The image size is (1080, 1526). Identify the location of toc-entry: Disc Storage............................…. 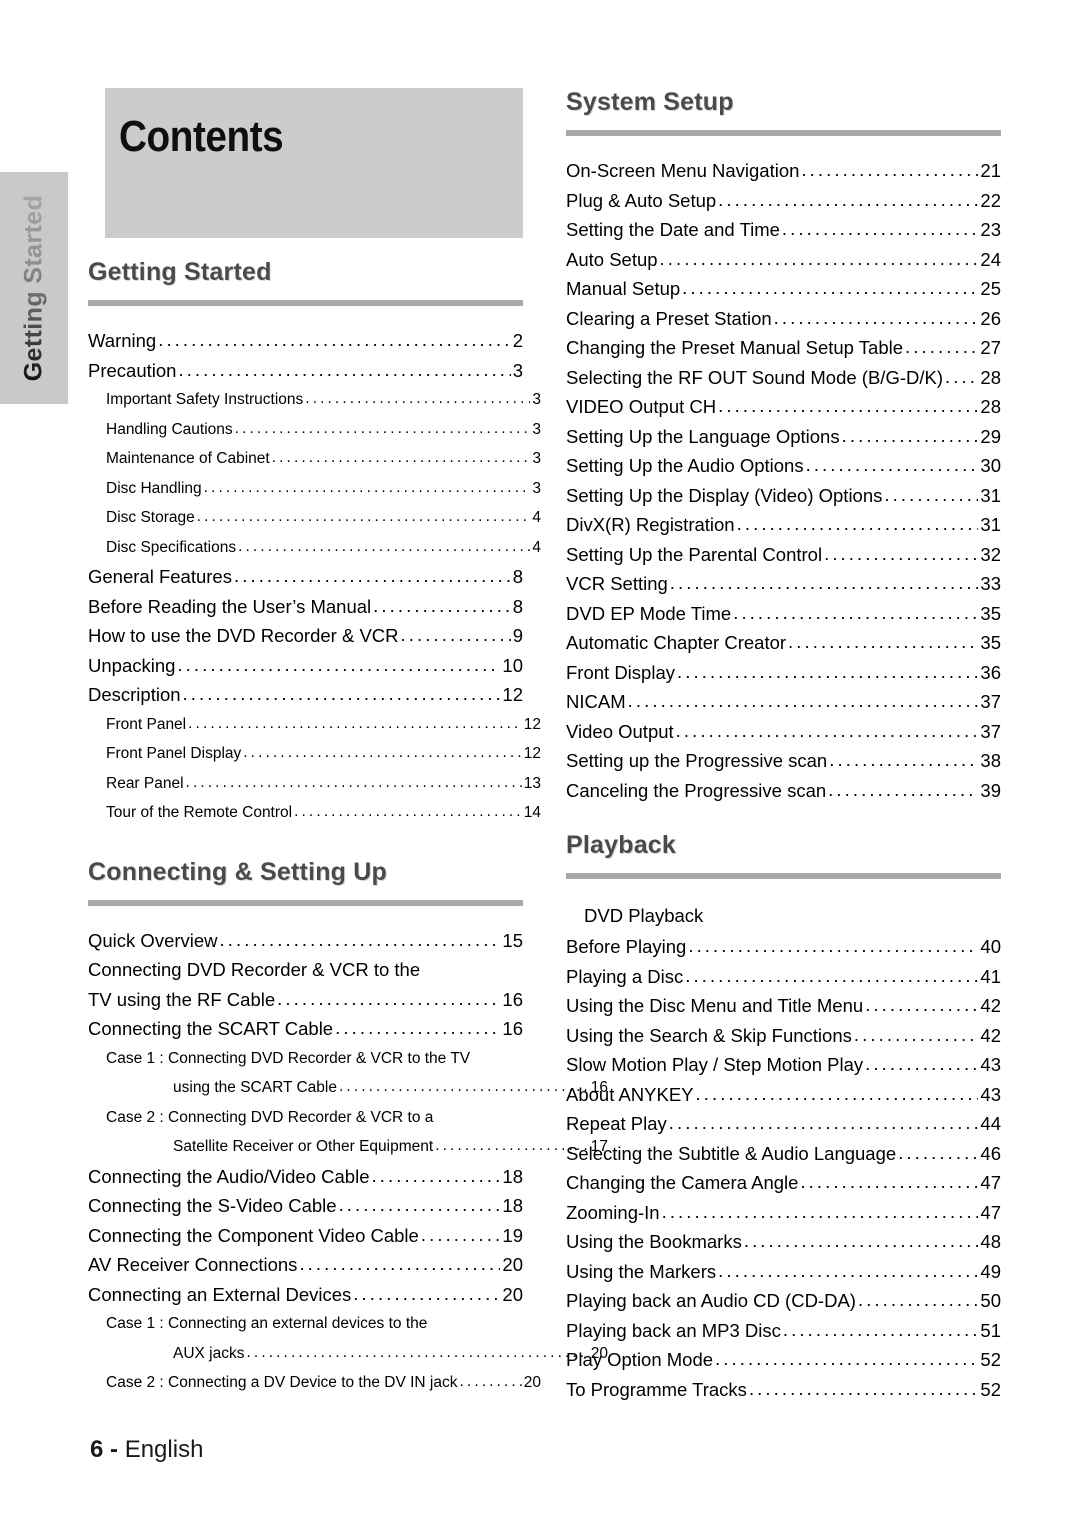
(314, 518).